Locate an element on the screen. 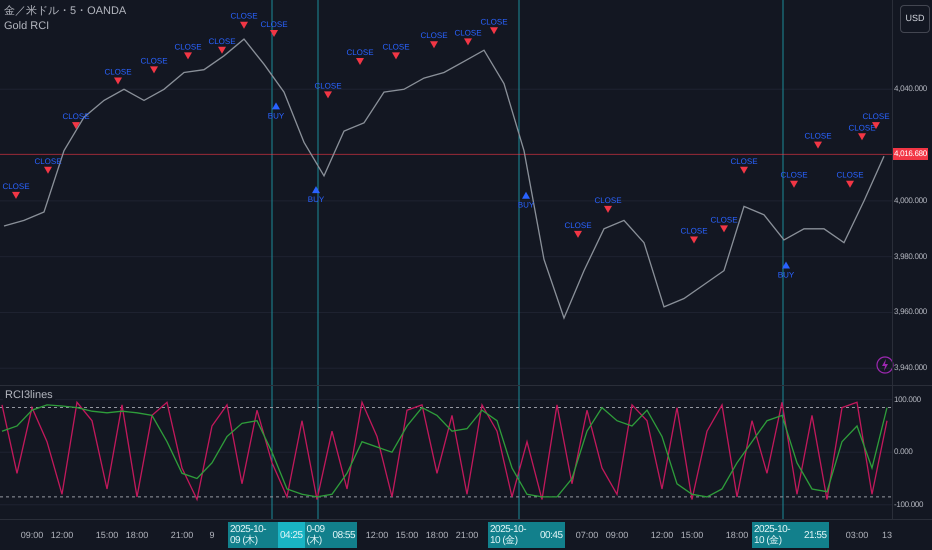 The image size is (932, 550). symbol-title: 金／米ドル・5・OANDA is located at coordinates (65, 11).